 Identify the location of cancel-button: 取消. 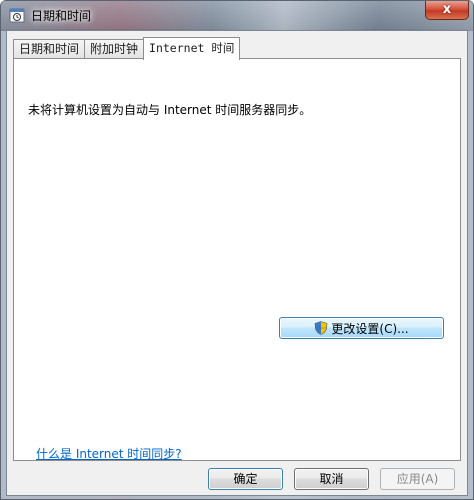
(331, 479).